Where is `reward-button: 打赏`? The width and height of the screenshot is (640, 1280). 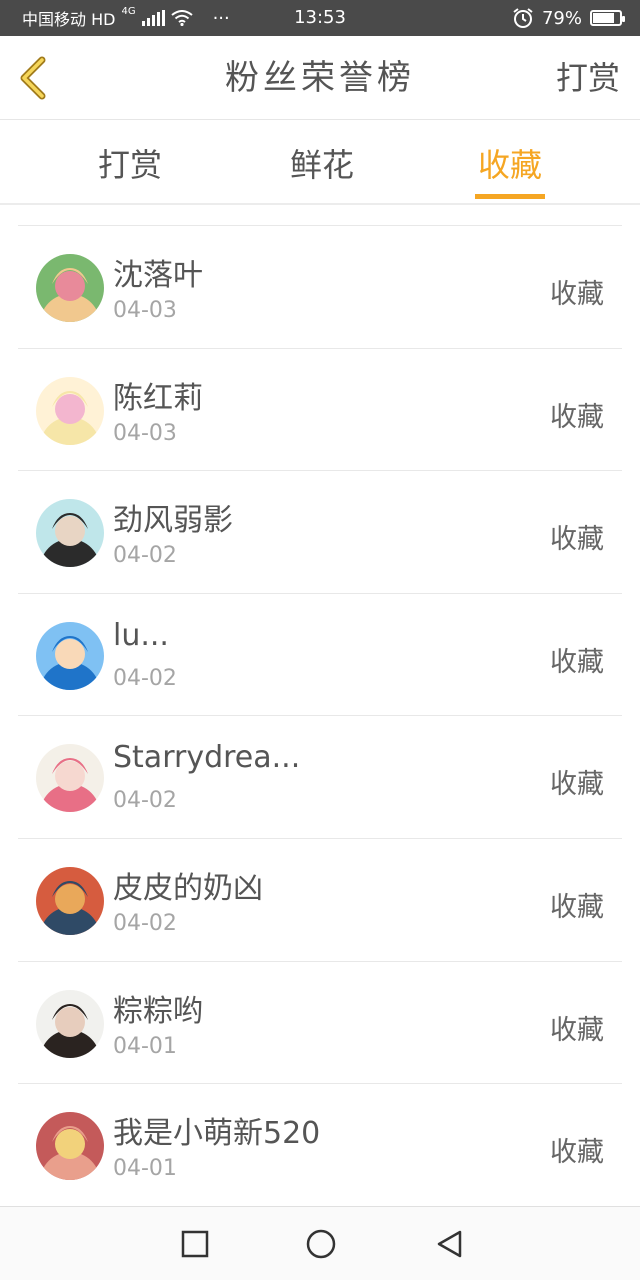
reward-button: 打赏 is located at coordinates (588, 78).